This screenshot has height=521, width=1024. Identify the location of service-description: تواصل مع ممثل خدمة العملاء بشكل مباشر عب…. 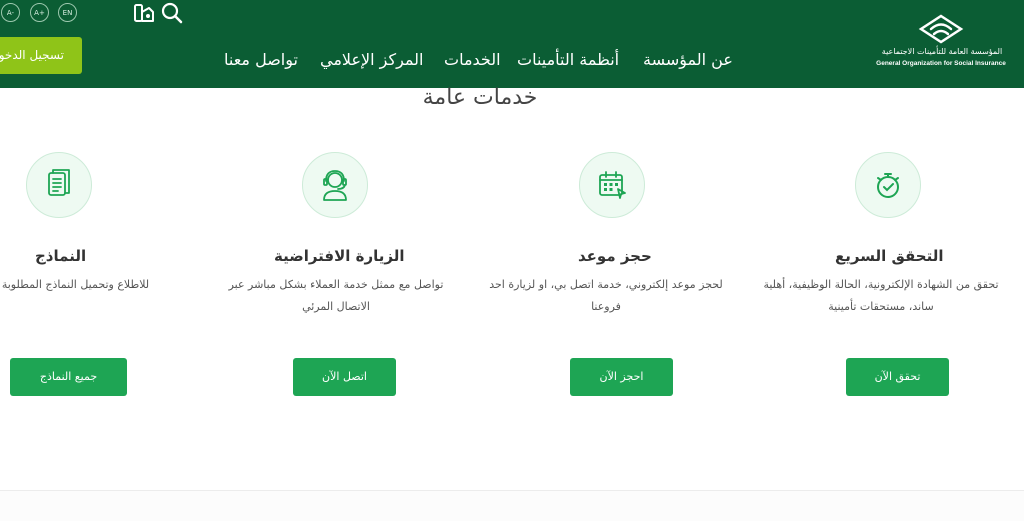
(336, 295).